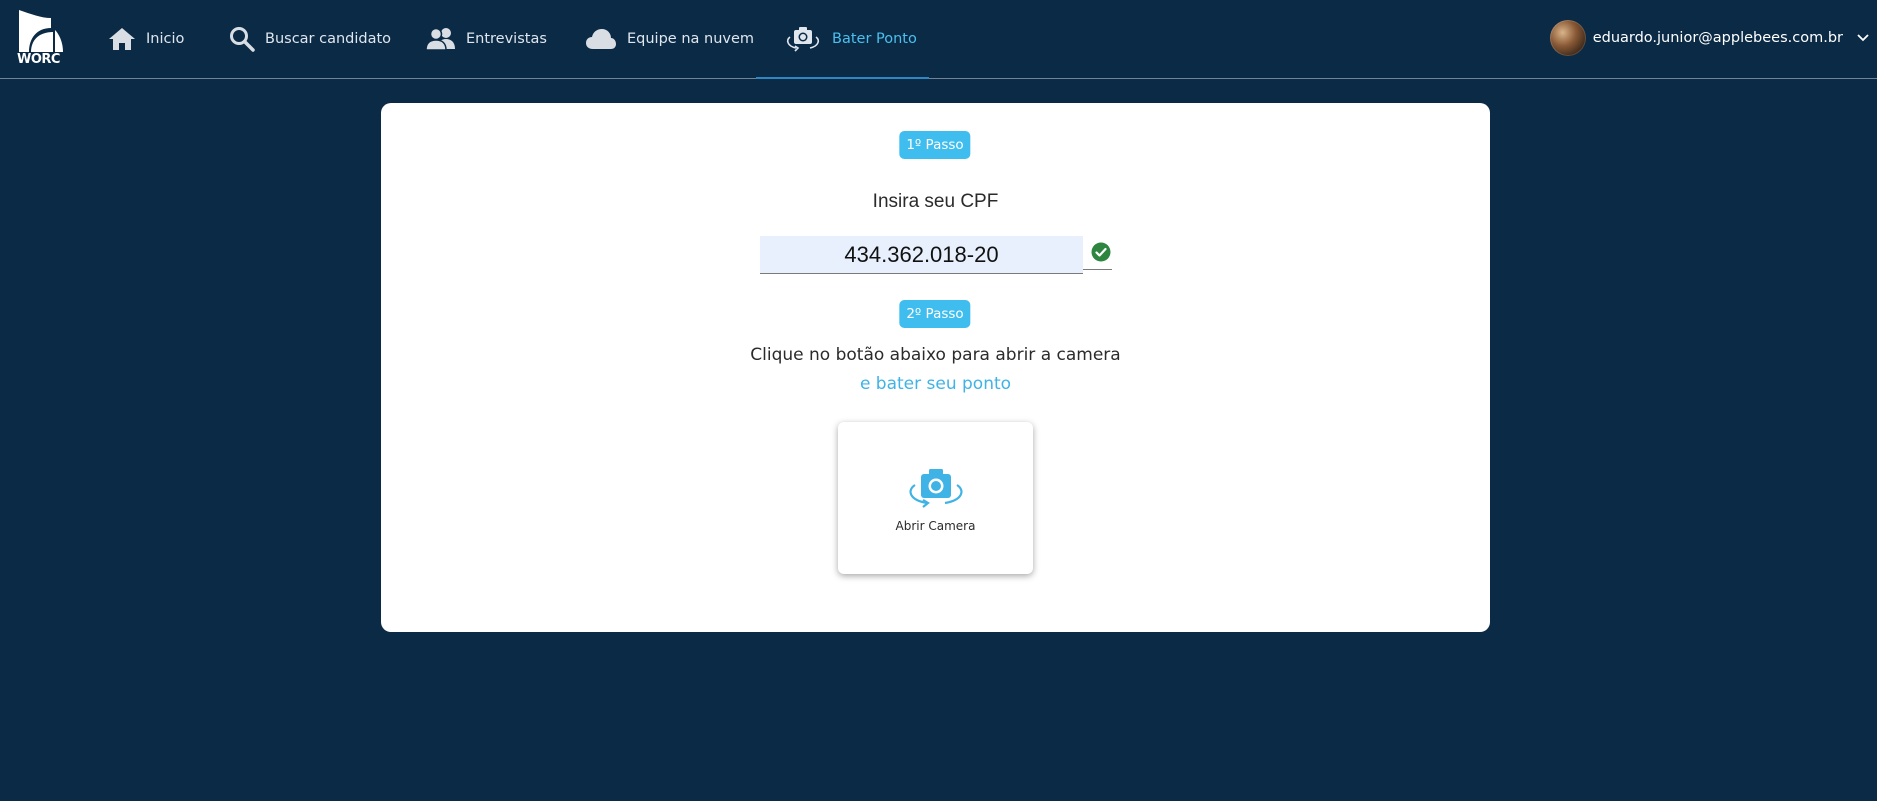 The width and height of the screenshot is (1877, 801). What do you see at coordinates (165, 39) in the screenshot?
I see `nav-label: Inicio` at bounding box center [165, 39].